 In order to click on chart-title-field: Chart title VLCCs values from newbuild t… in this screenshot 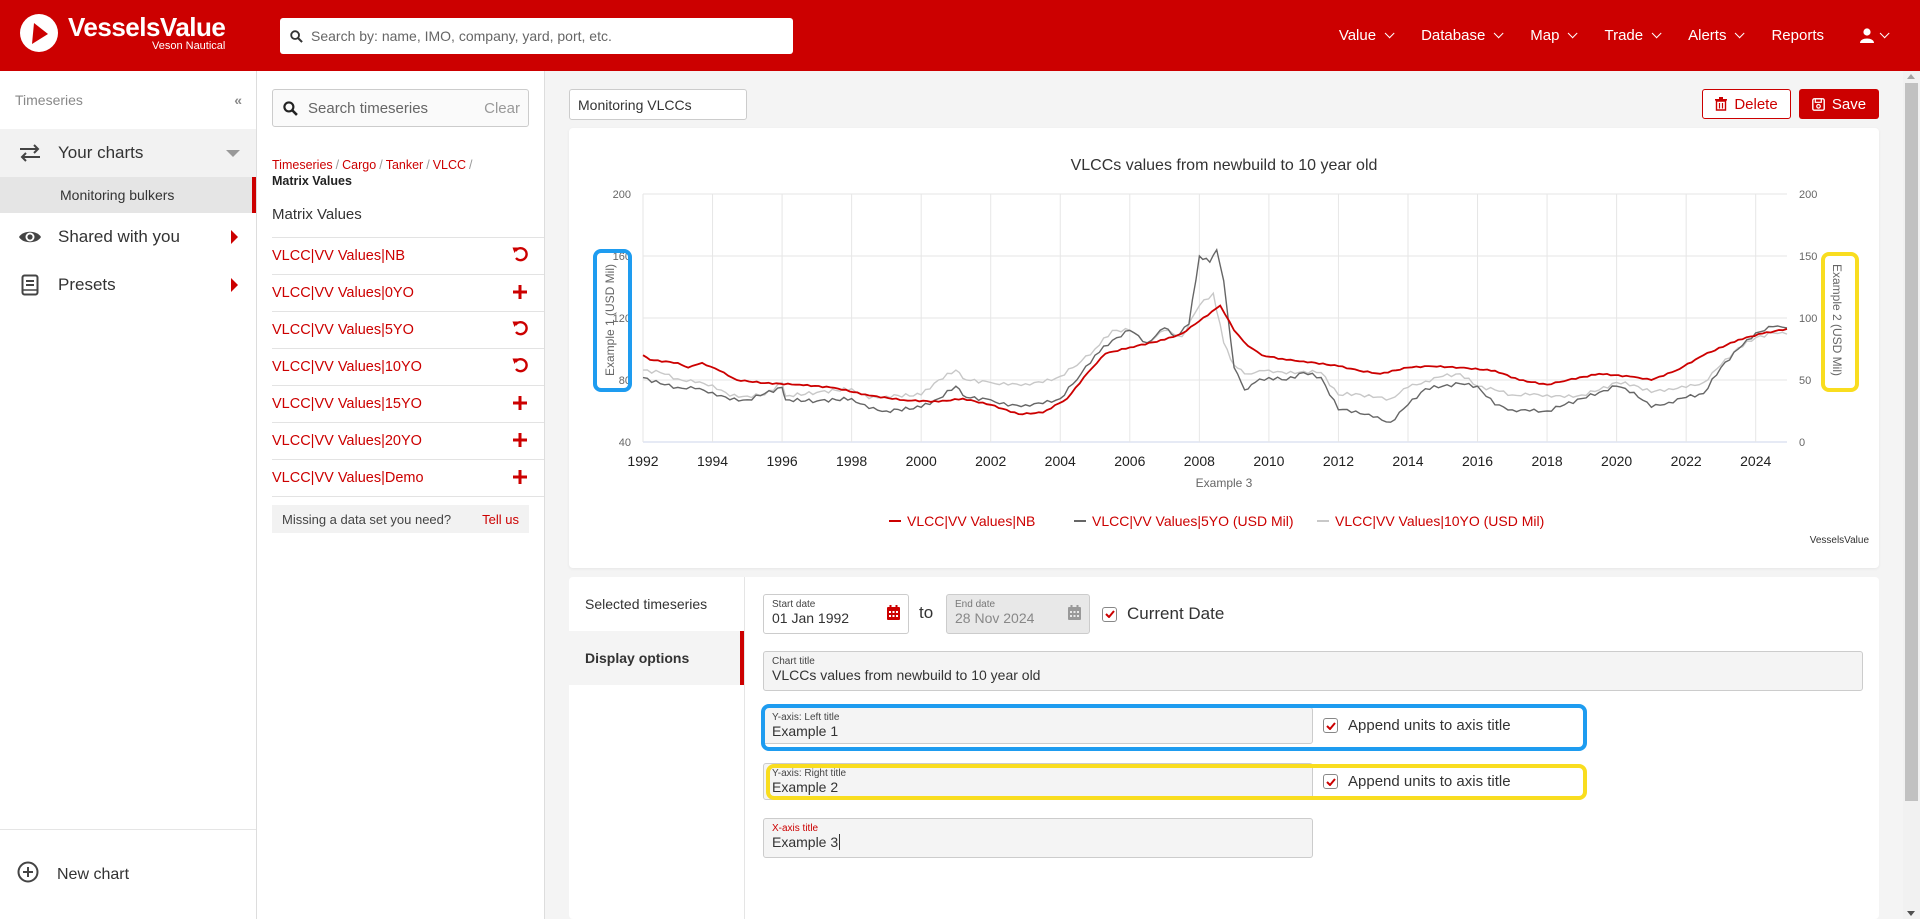, I will do `click(1313, 671)`.